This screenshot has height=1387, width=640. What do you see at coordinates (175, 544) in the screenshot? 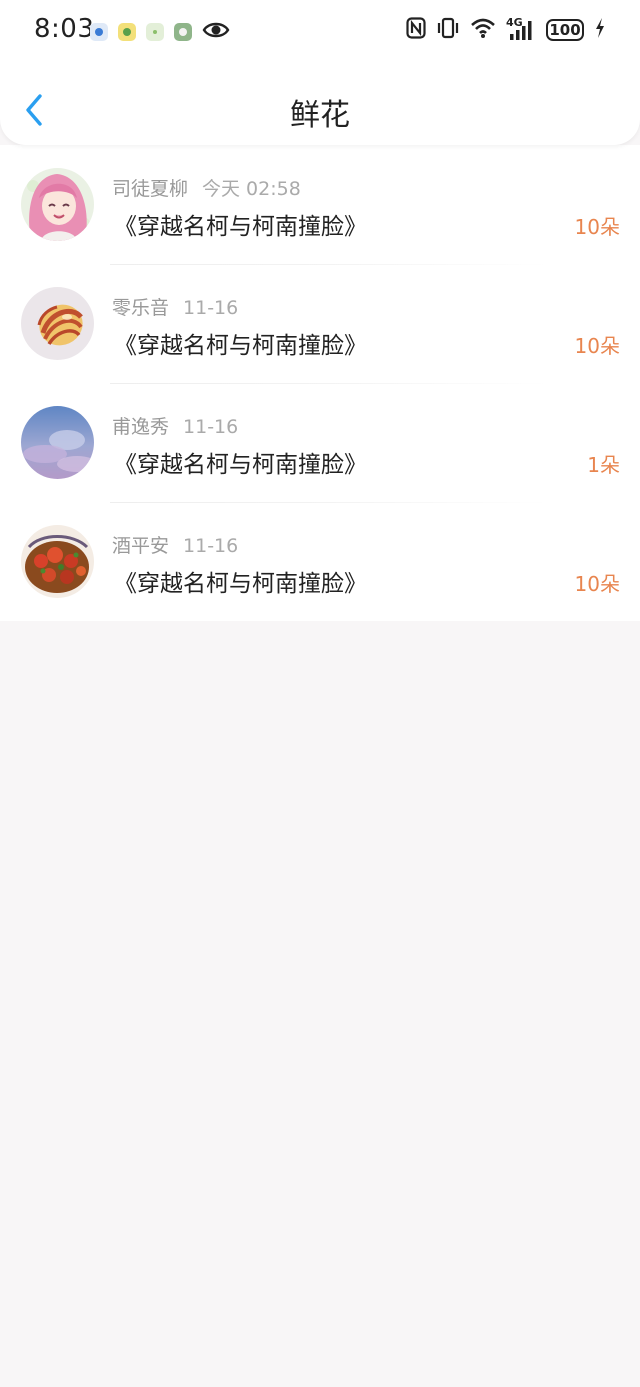
I see `sender-meta: 酒平安 11-16` at bounding box center [175, 544].